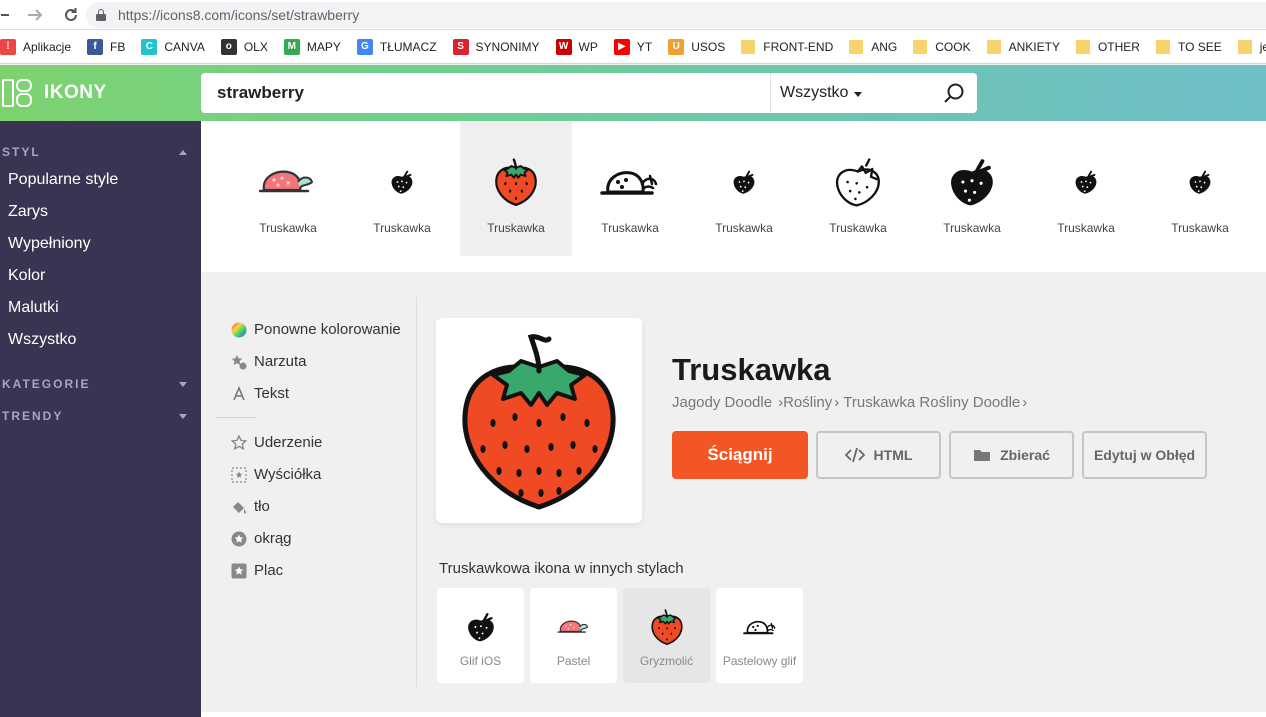 This screenshot has width=1266, height=717. Describe the element at coordinates (100, 416) in the screenshot. I see `sidebar-section-trendy: TRENDY` at that location.